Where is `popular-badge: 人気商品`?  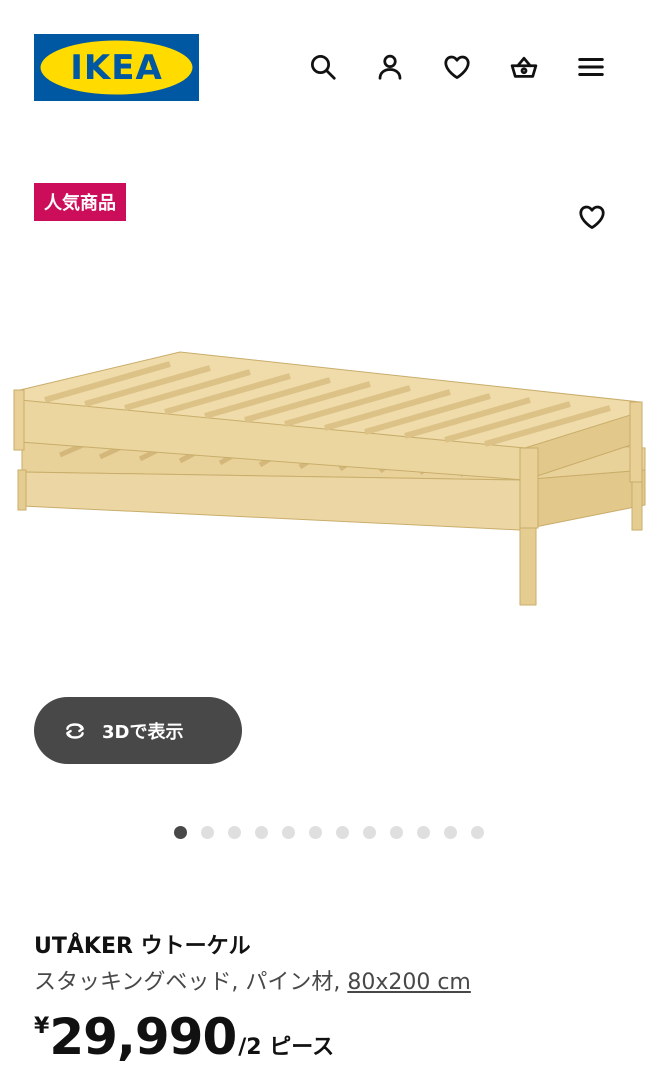 popular-badge: 人気商品 is located at coordinates (80, 202).